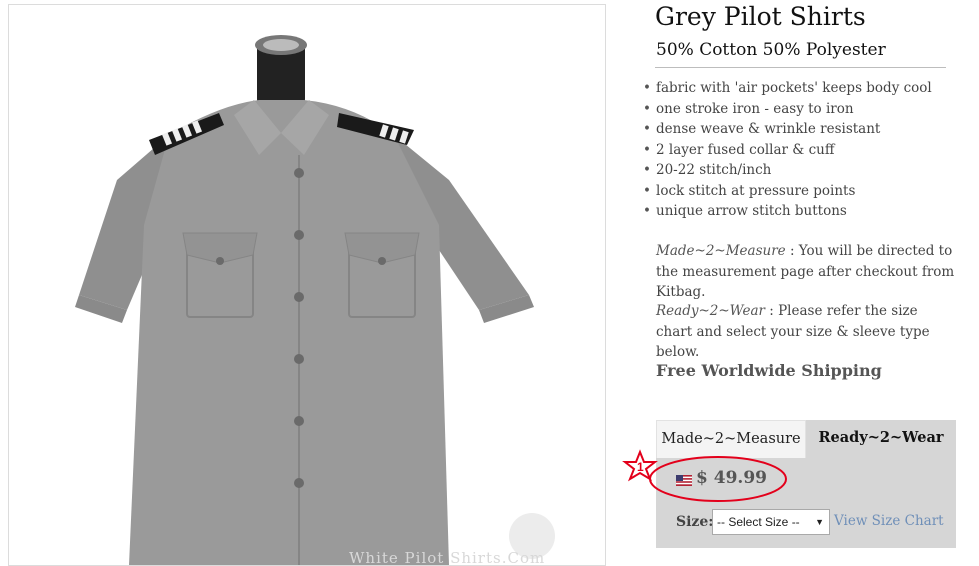 This screenshot has height=566, width=979. What do you see at coordinates (721, 251) in the screenshot?
I see `made-to-measure-term: Made~2~Measure` at bounding box center [721, 251].